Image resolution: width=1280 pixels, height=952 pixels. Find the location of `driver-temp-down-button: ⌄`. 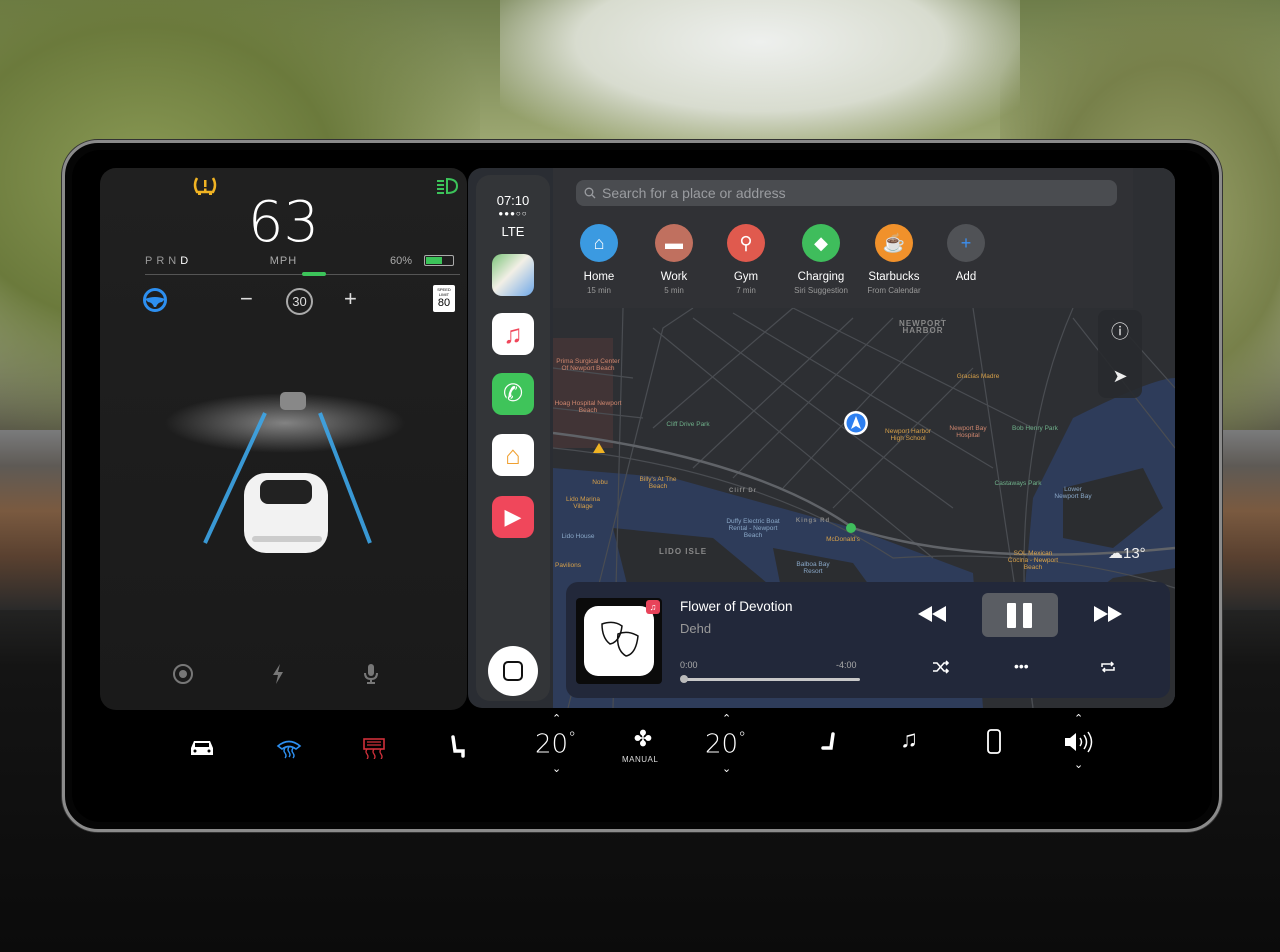

driver-temp-down-button: ⌄ is located at coordinates (556, 768).